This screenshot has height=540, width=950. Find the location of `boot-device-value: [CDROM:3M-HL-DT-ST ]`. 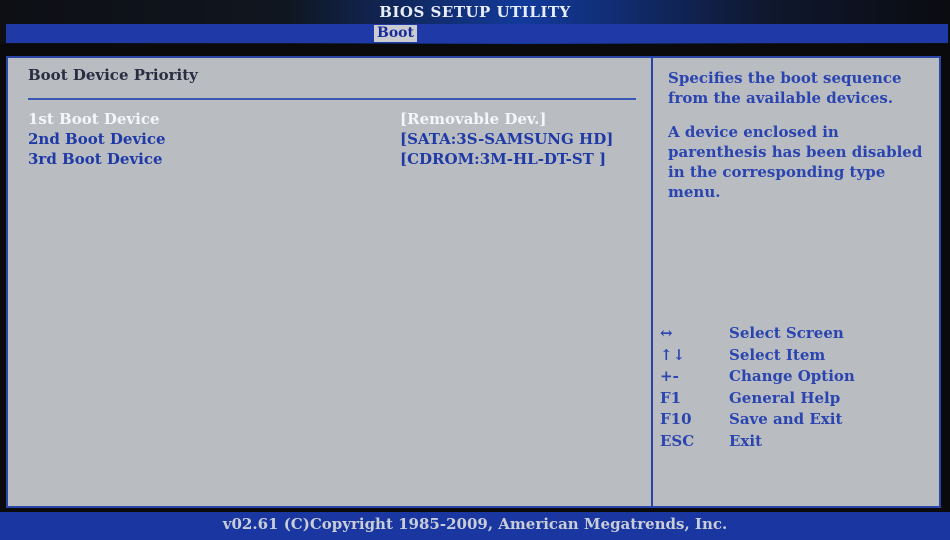

boot-device-value: [CDROM:3M-HL-DT-ST ] is located at coordinates (503, 159).